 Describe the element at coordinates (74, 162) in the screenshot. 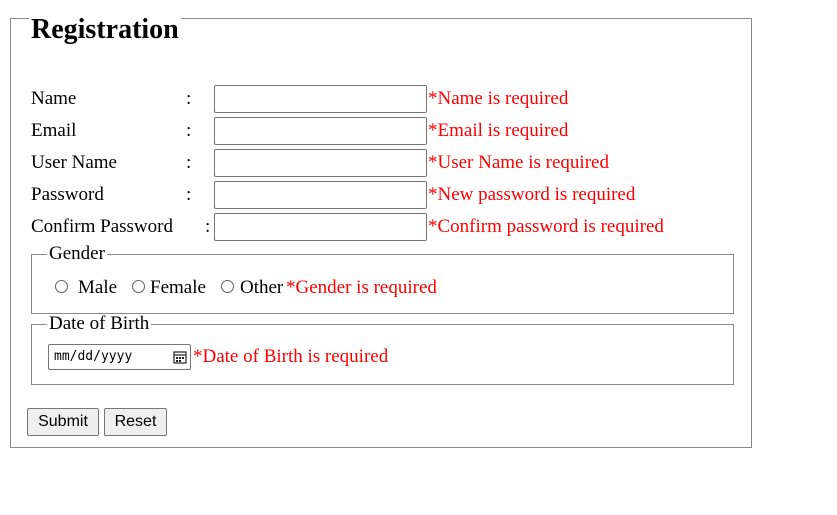

I see `username-label: User Name` at that location.